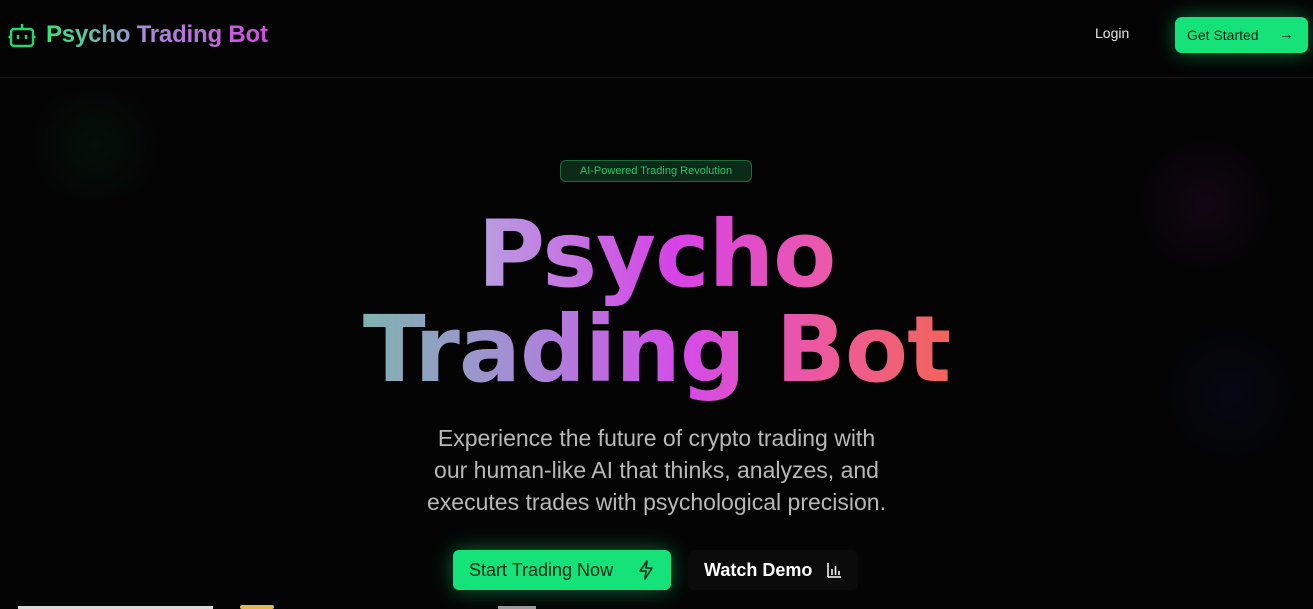  Describe the element at coordinates (646, 570) in the screenshot. I see `lightning-icon` at that location.